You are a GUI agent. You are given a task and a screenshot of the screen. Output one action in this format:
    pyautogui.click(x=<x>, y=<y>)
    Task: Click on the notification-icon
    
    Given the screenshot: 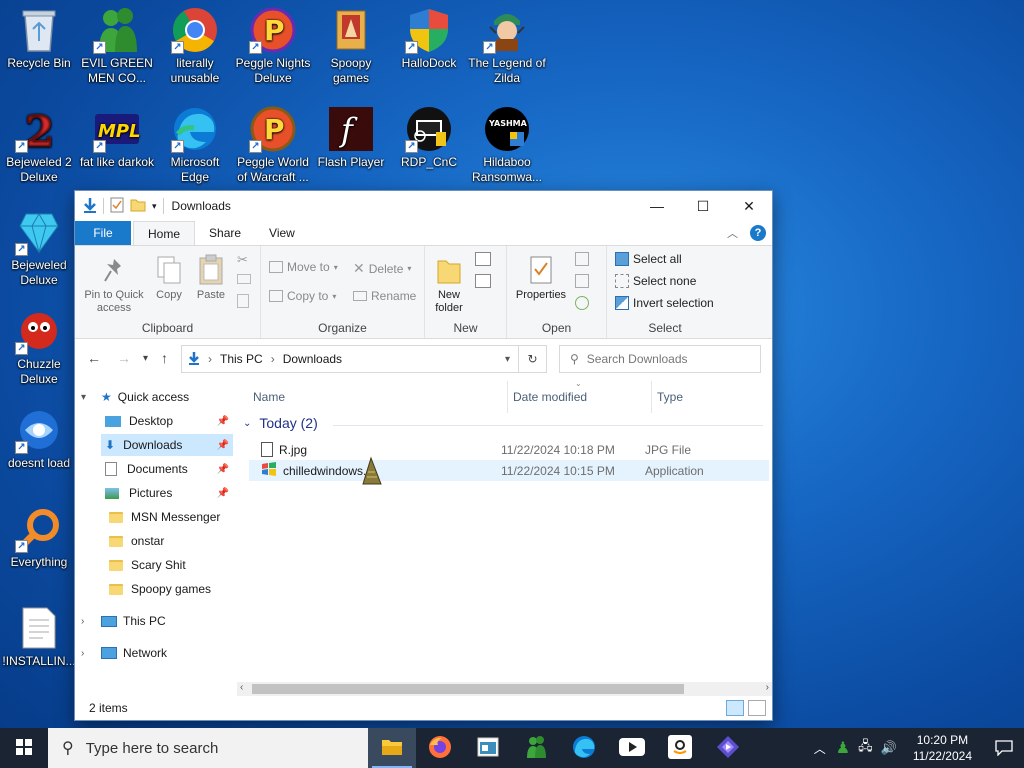 What is the action you would take?
    pyautogui.click(x=1004, y=748)
    